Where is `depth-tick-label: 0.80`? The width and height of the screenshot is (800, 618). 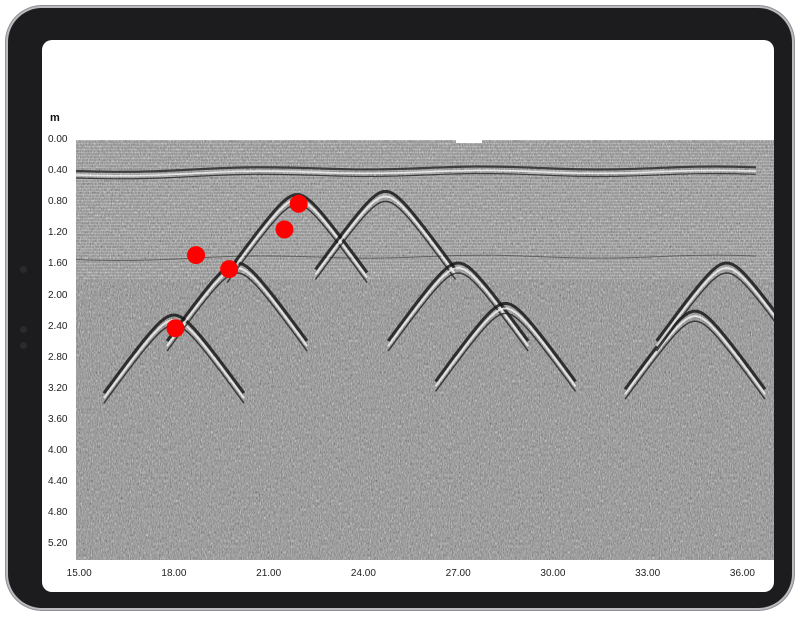 depth-tick-label: 0.80 is located at coordinates (58, 202).